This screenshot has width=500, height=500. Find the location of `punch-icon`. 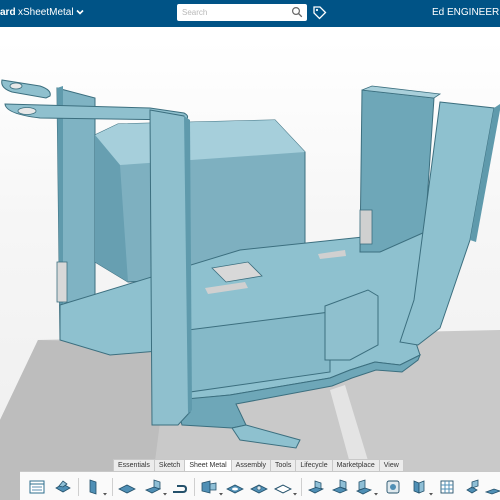

punch-icon is located at coordinates (259, 487).